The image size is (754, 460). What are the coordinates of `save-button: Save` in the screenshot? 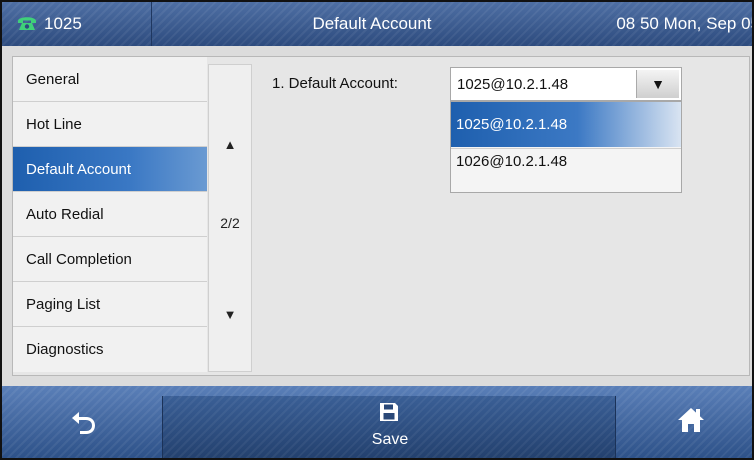 It's located at (389, 427).